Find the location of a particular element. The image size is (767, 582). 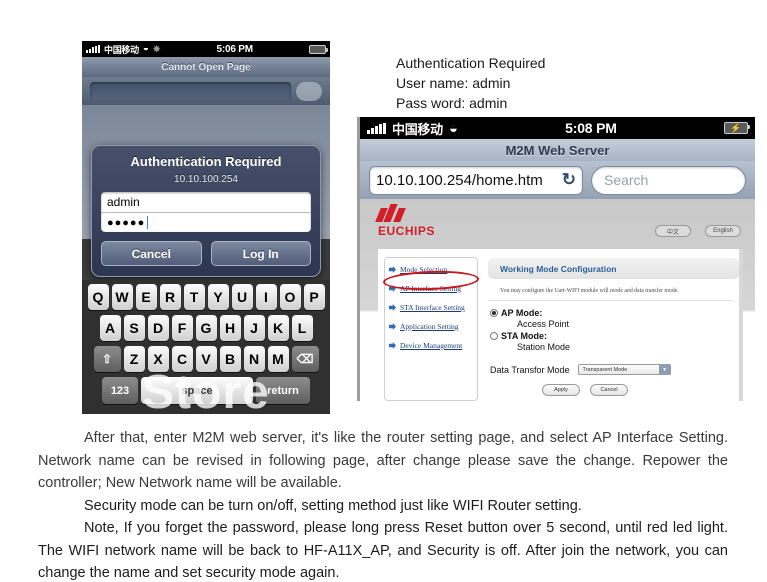

search-input: Search is located at coordinates (668, 180).